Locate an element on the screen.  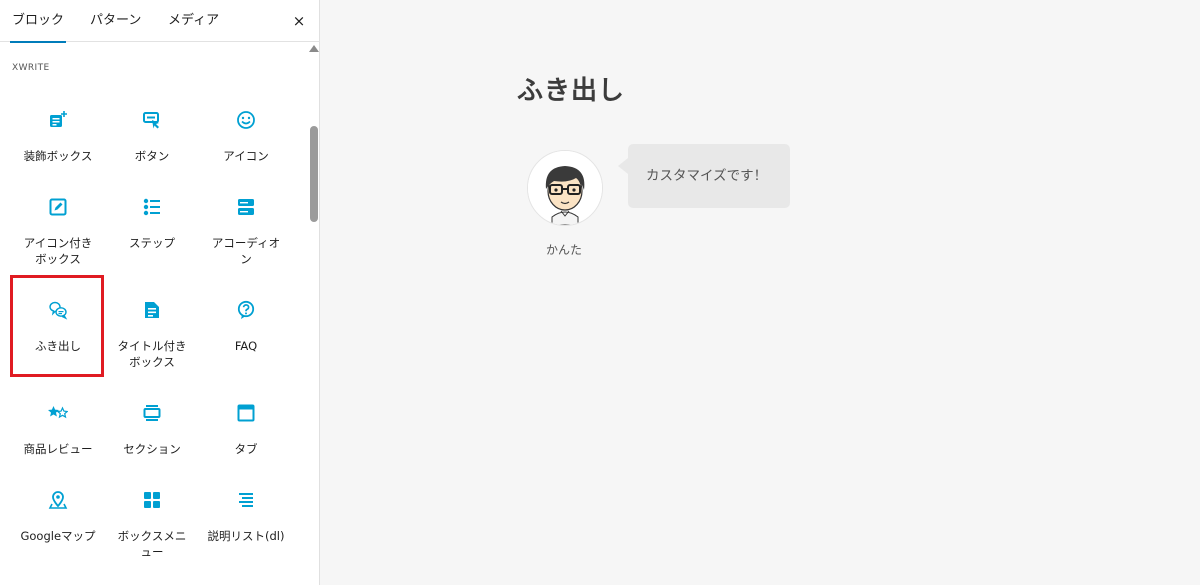
close-icon: × is located at coordinates (299, 21).